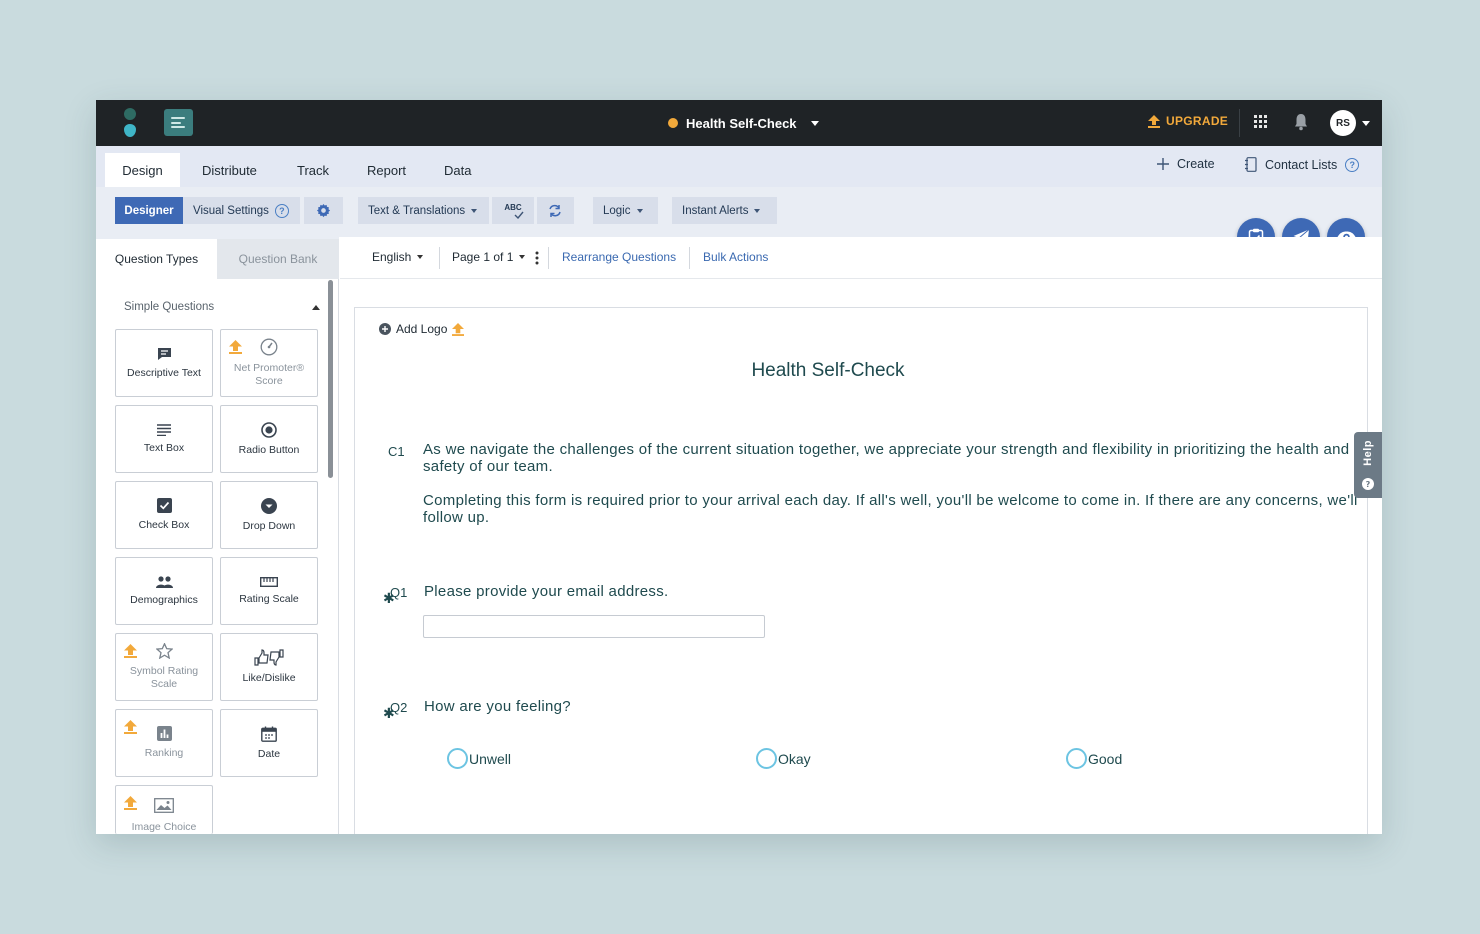 This screenshot has width=1480, height=934. I want to click on logic-button: Logic, so click(625, 210).